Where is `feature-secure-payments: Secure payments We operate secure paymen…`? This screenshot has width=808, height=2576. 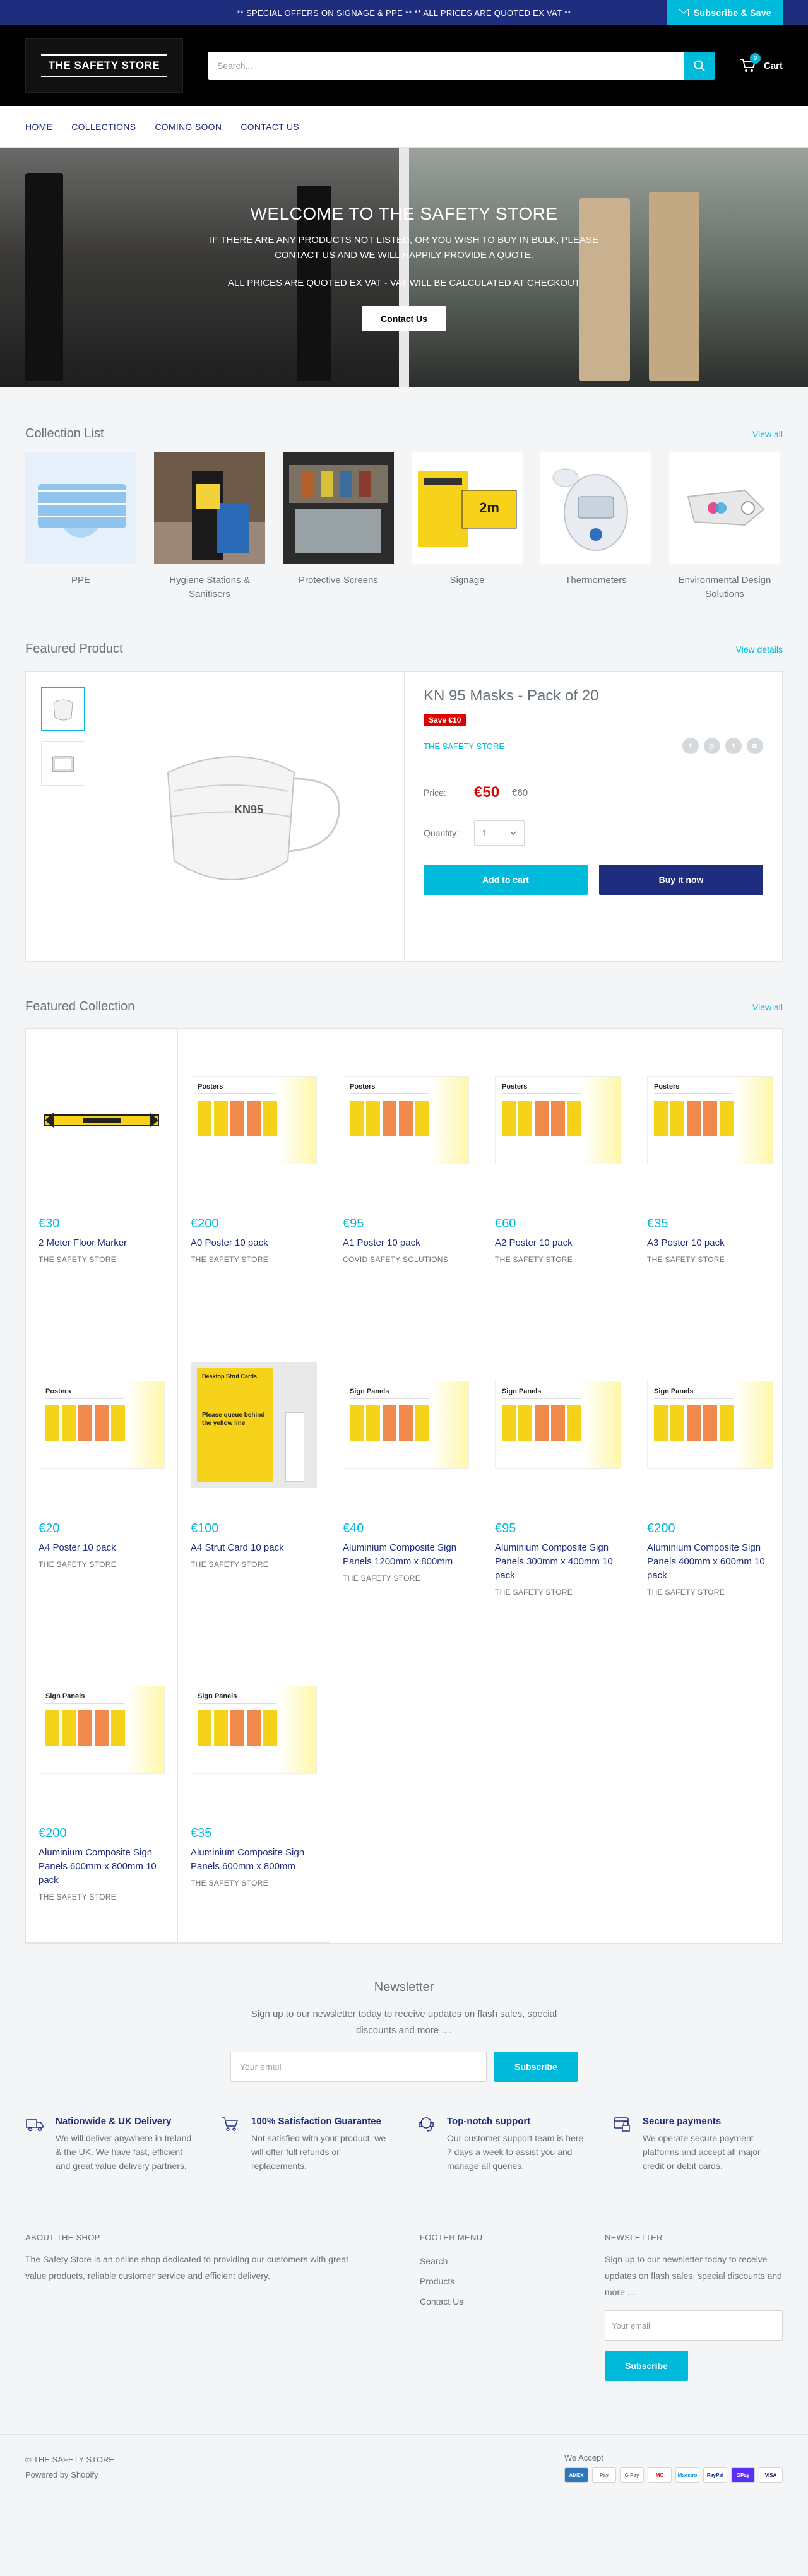 feature-secure-payments: Secure payments We operate secure paymen… is located at coordinates (697, 2144).